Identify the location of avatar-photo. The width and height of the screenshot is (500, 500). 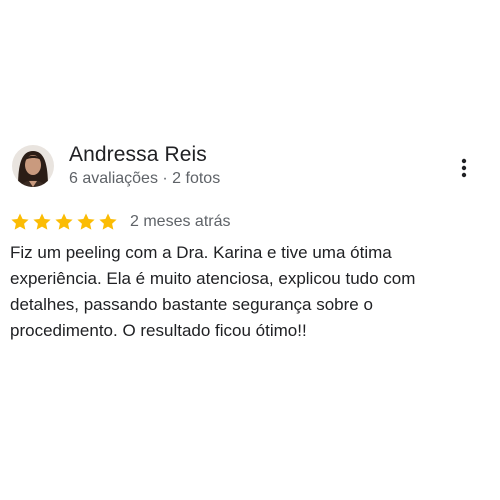
(33, 166).